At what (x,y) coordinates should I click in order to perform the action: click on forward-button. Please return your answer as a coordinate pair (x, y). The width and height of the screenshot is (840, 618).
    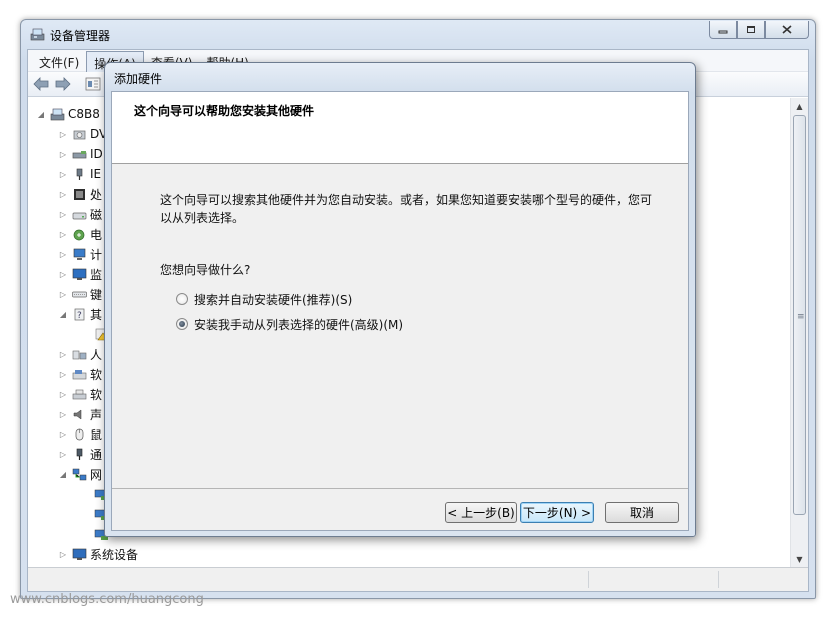
    Looking at the image, I should click on (63, 84).